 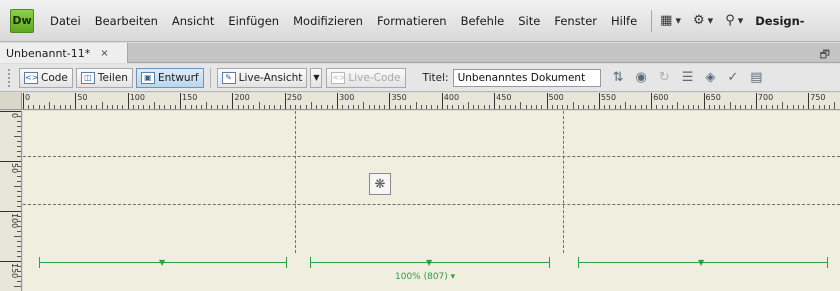 I want to click on menu-modifizieren: Modifizieren, so click(x=328, y=21).